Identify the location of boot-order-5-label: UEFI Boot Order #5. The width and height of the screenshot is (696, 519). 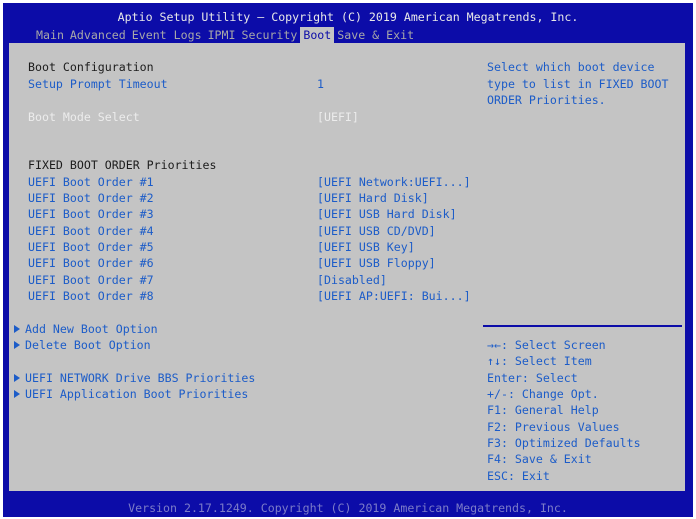
(91, 247).